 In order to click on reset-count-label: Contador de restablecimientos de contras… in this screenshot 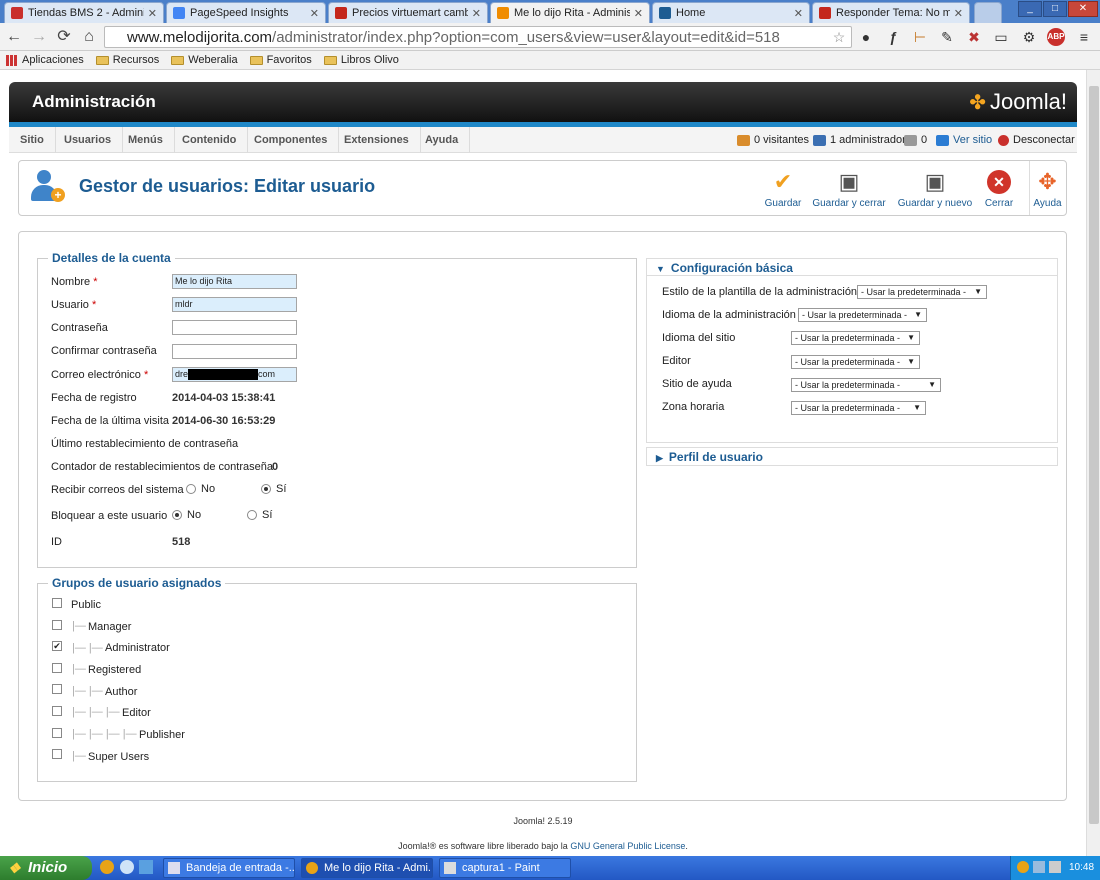, I will do `click(162, 467)`.